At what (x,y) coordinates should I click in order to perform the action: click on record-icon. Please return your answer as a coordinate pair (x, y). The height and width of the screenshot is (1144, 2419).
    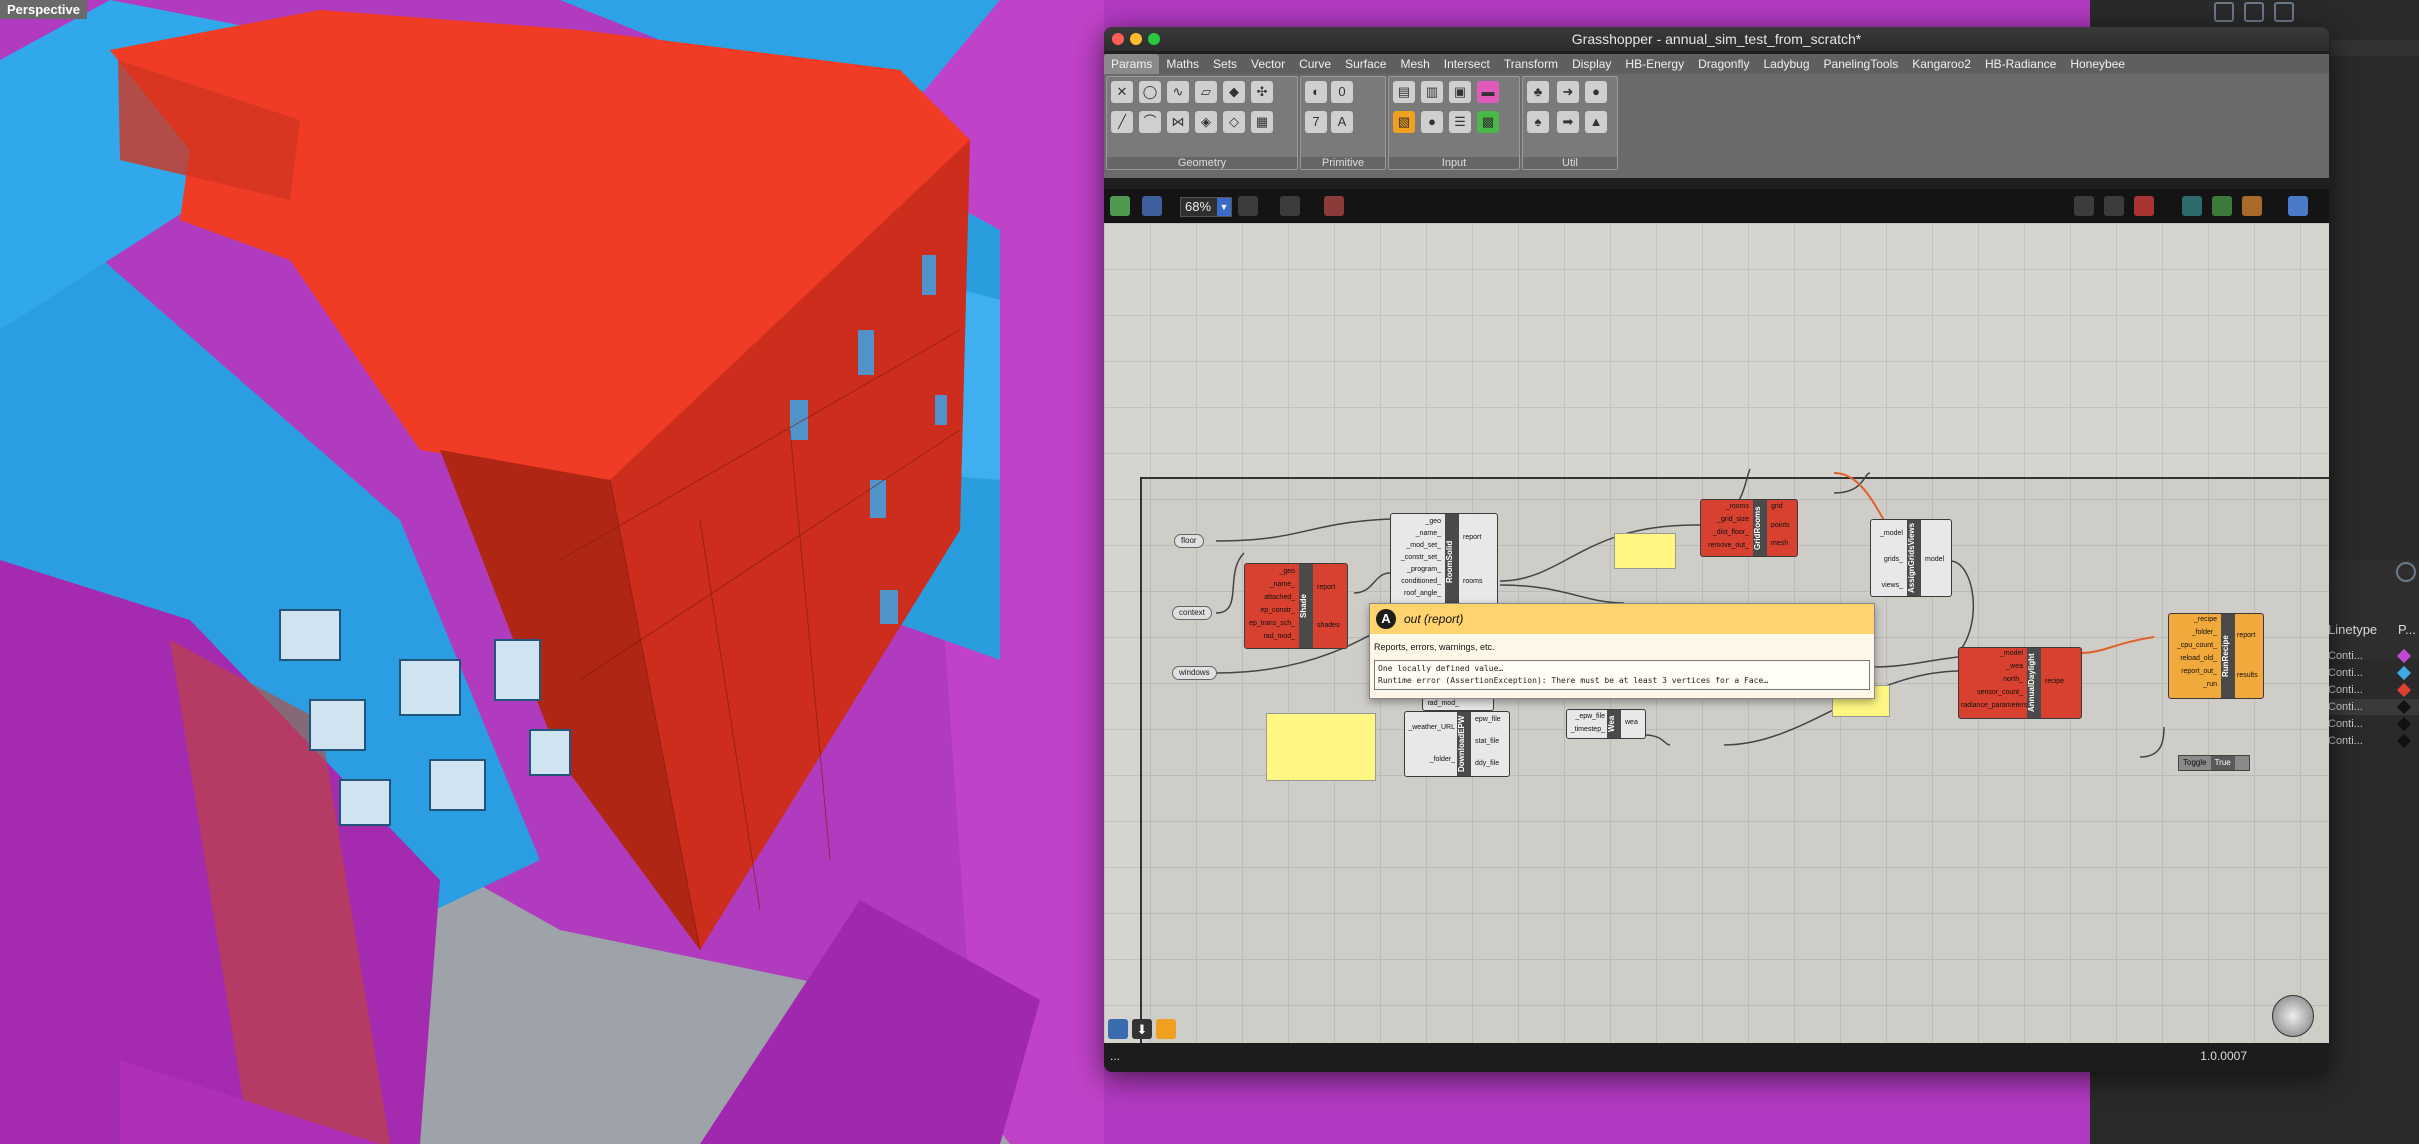
    Looking at the image, I should click on (2144, 206).